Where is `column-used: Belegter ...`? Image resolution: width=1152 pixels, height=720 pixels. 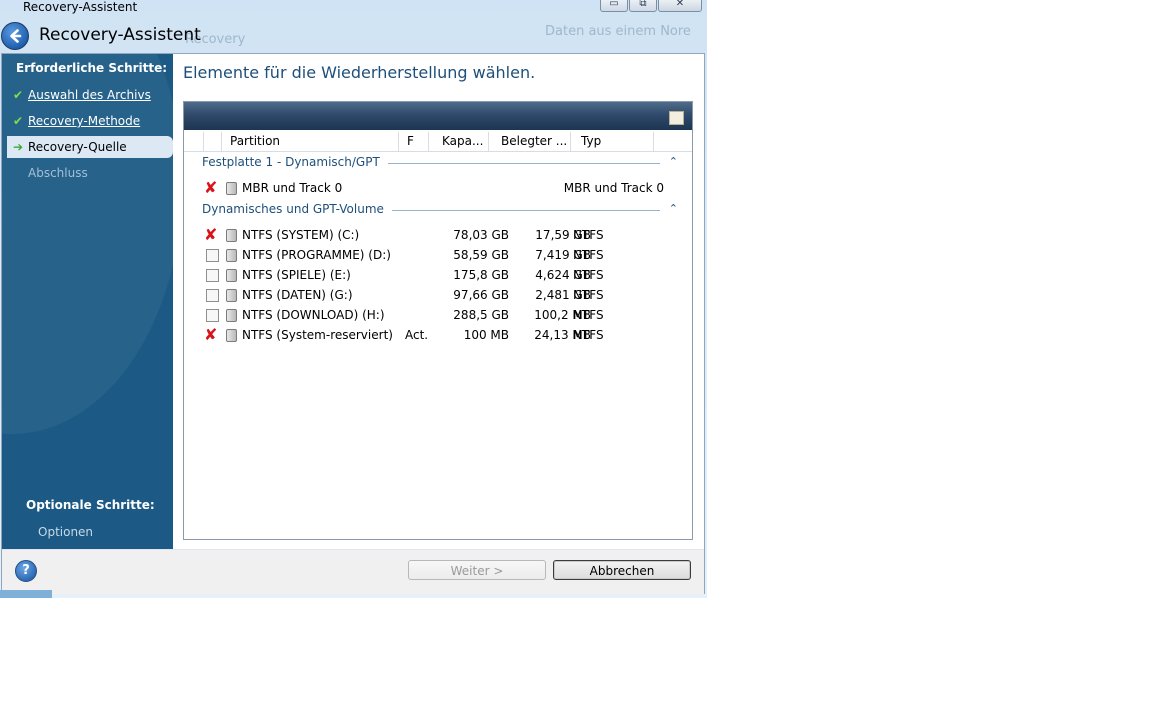 column-used: Belegter ... is located at coordinates (530, 141).